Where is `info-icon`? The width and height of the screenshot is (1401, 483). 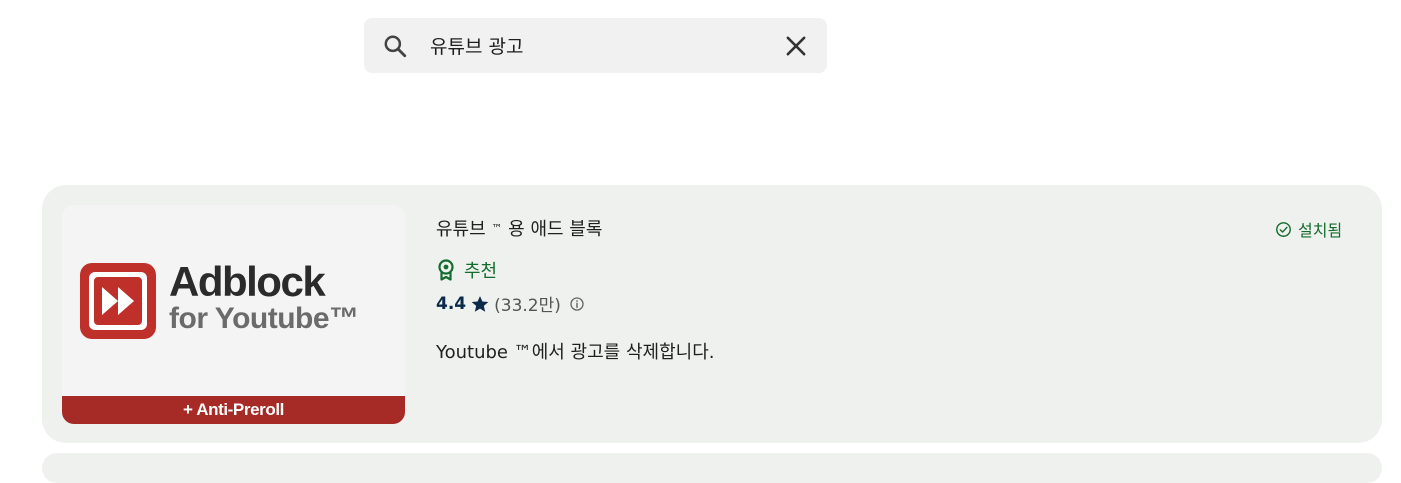
info-icon is located at coordinates (577, 304).